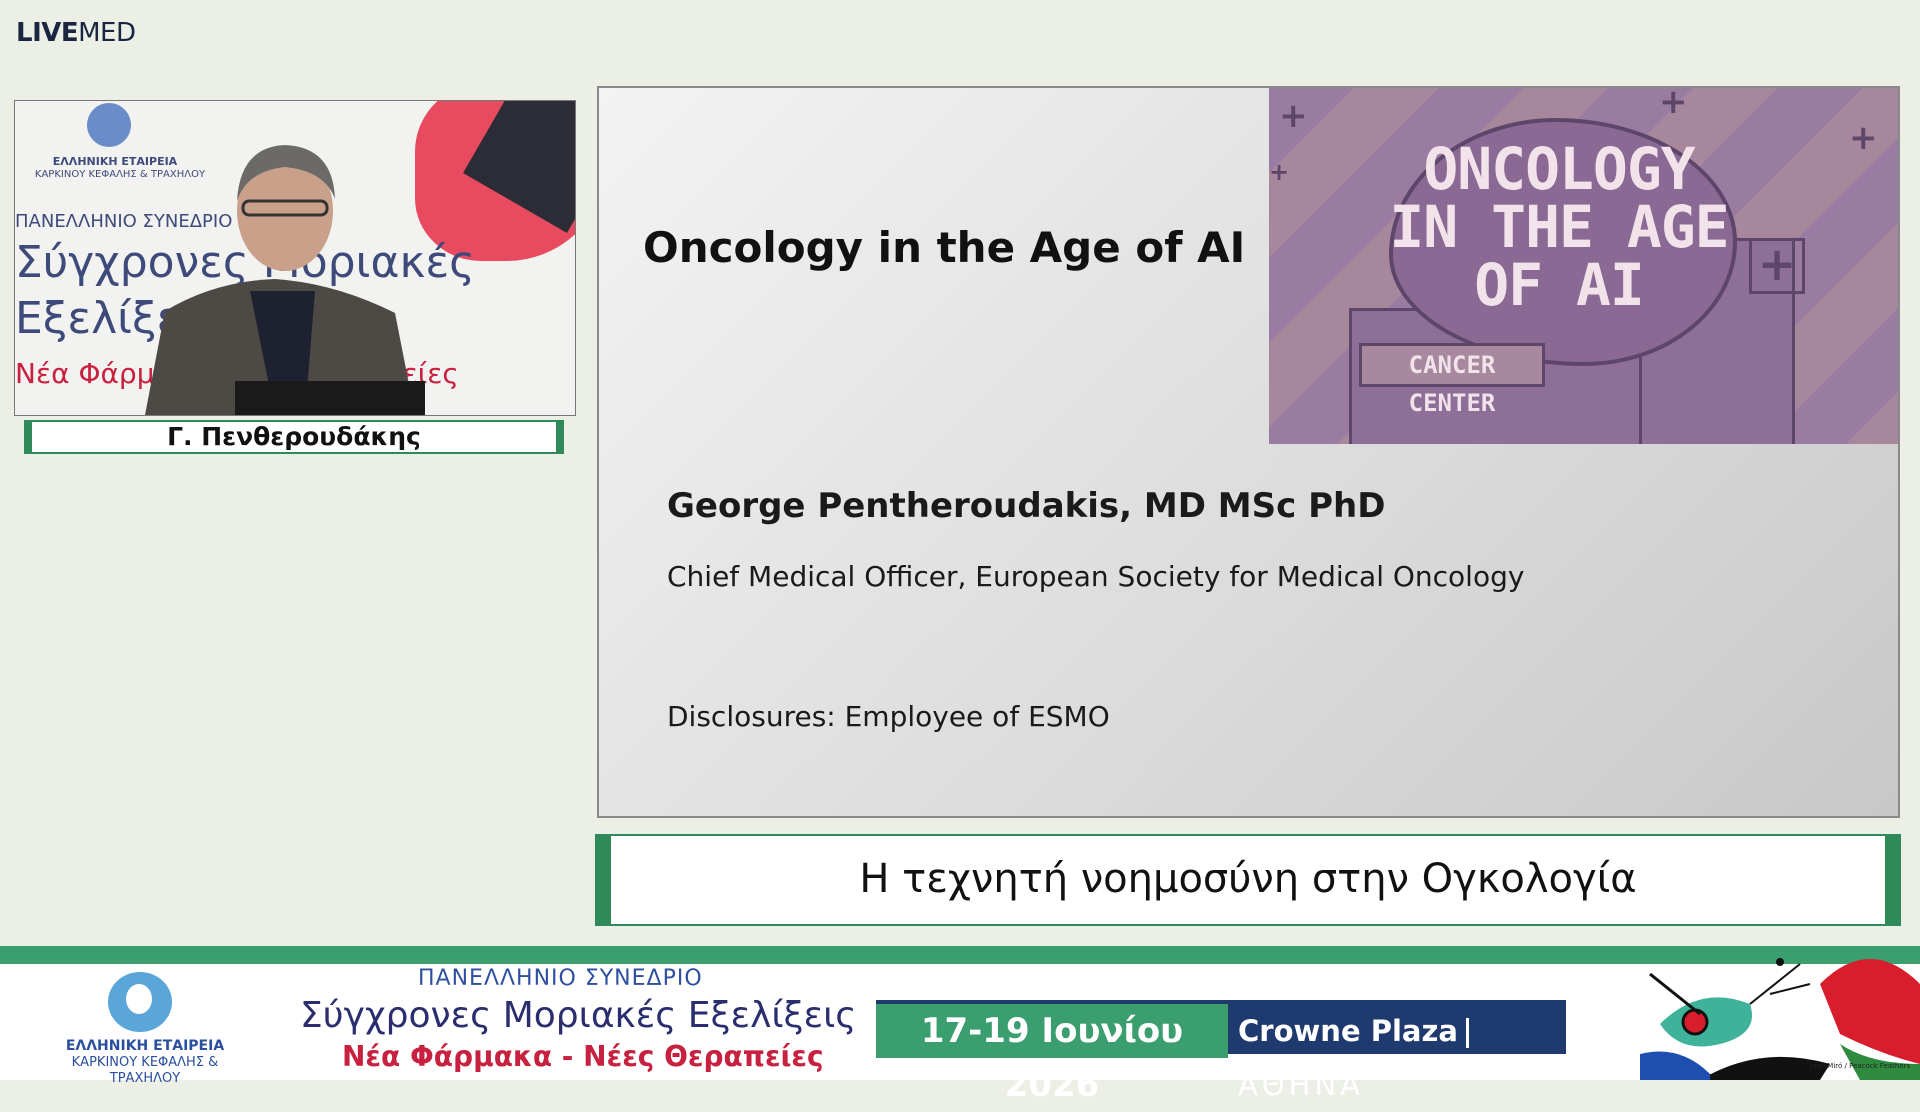  Describe the element at coordinates (1026, 506) in the screenshot. I see `slide-speaker-name: George Pentheroudakis, MD MSc PhD` at that location.